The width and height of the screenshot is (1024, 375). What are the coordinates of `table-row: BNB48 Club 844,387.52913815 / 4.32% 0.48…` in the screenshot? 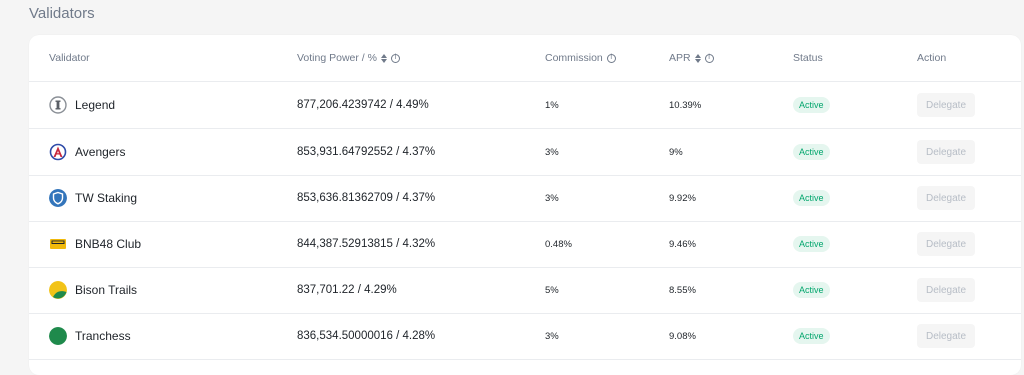 It's located at (525, 244).